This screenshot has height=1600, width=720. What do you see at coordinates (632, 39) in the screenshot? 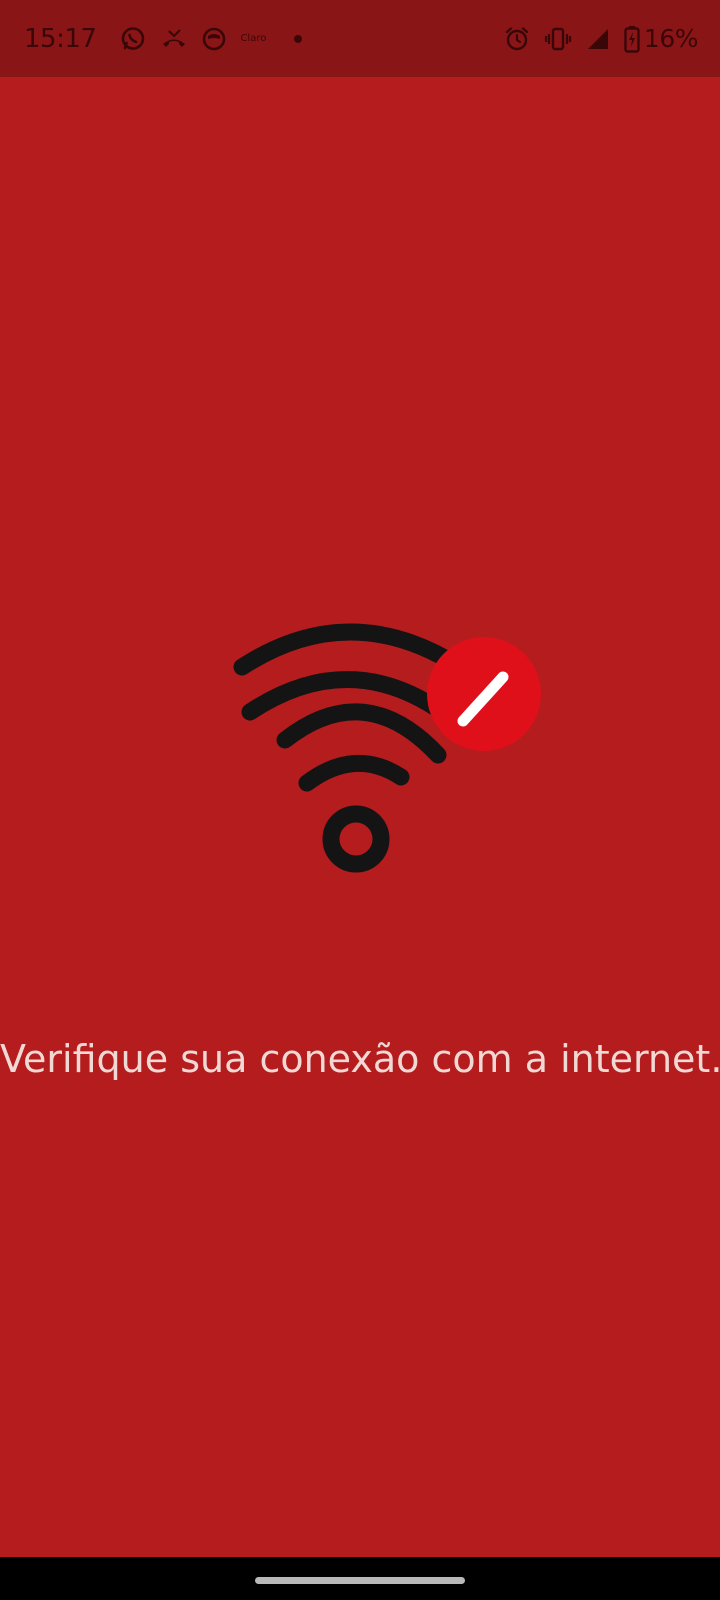
I see `battery-charging-icon` at bounding box center [632, 39].